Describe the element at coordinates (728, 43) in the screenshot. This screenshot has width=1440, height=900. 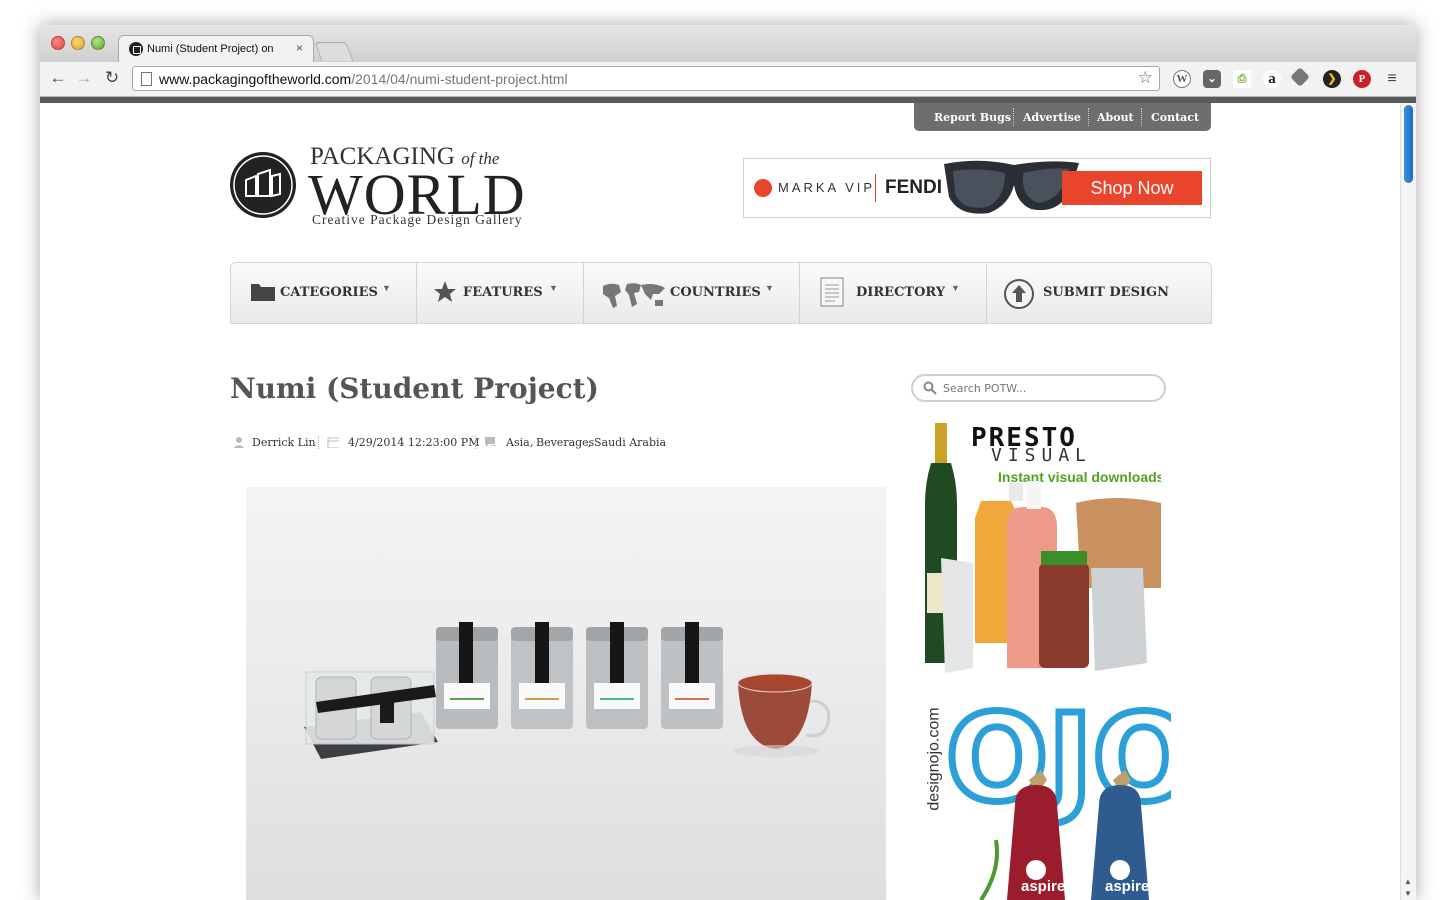
I see `title-bar: Numi (Student Project) on ×` at that location.